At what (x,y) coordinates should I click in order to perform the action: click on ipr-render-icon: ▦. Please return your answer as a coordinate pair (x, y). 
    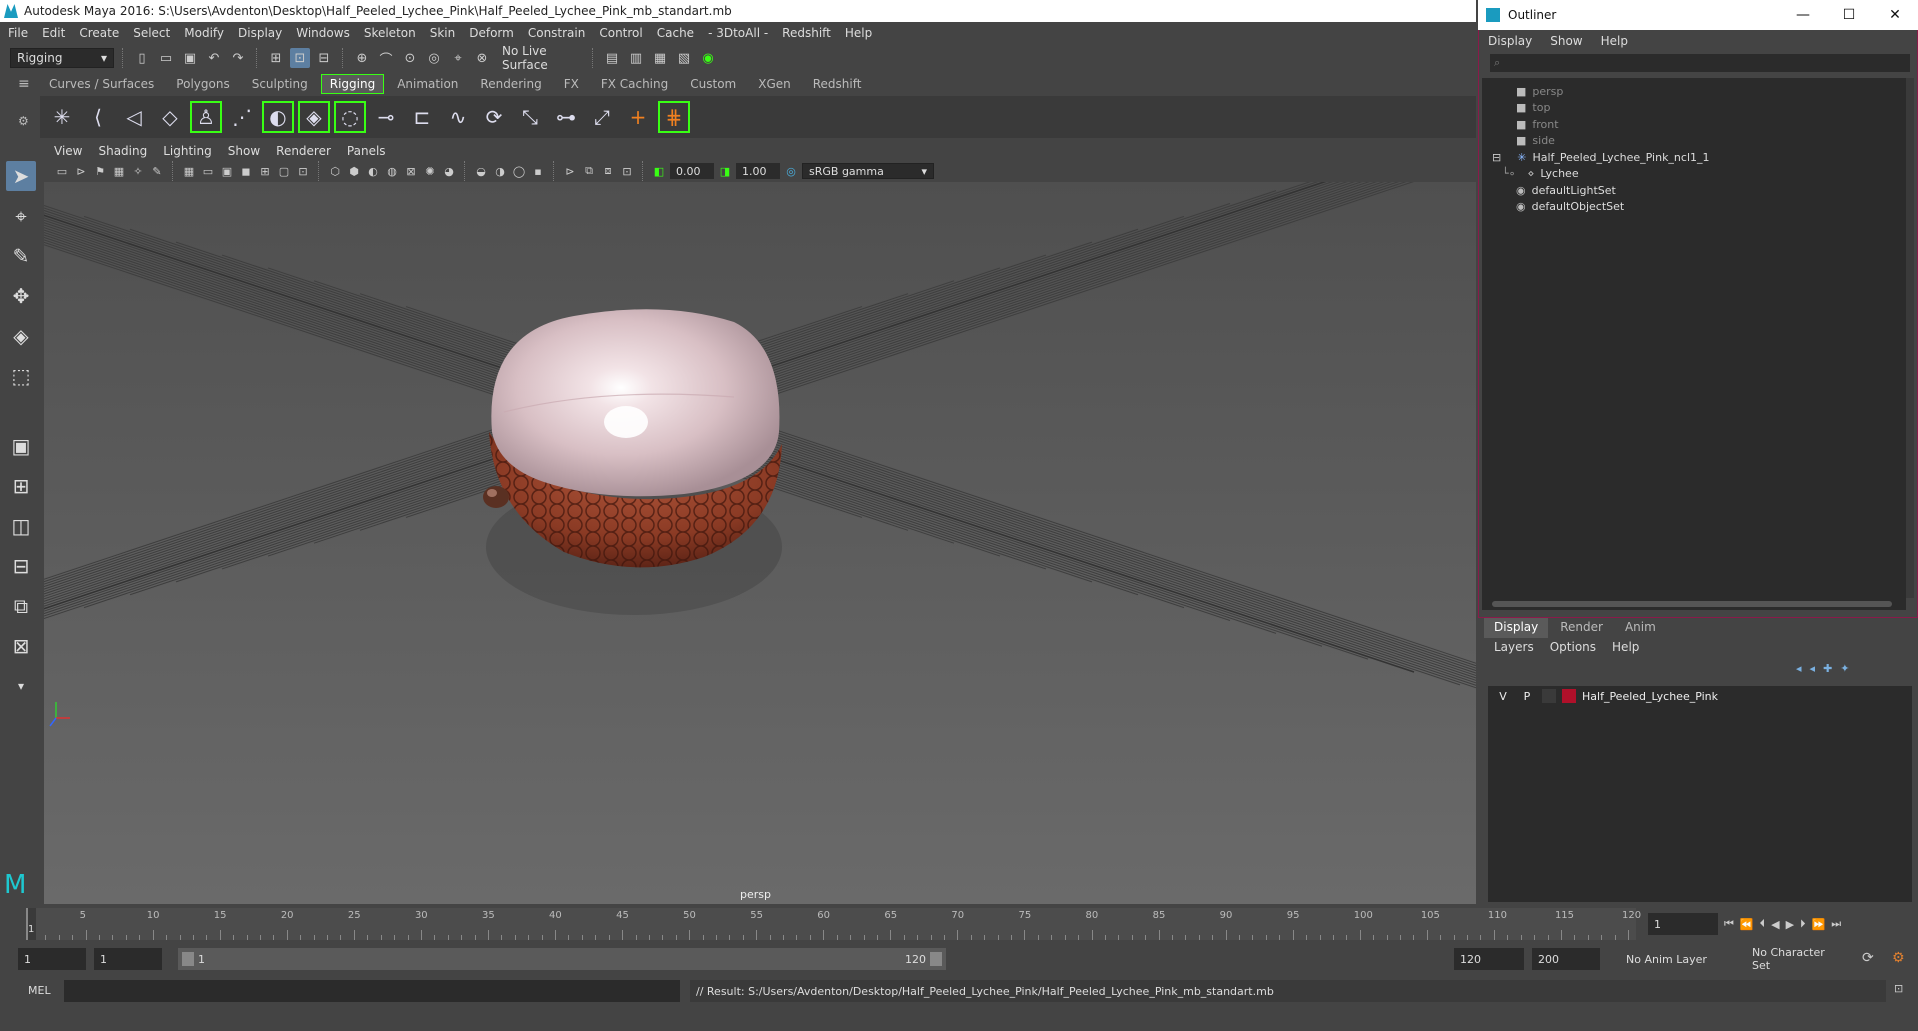
    Looking at the image, I should click on (660, 58).